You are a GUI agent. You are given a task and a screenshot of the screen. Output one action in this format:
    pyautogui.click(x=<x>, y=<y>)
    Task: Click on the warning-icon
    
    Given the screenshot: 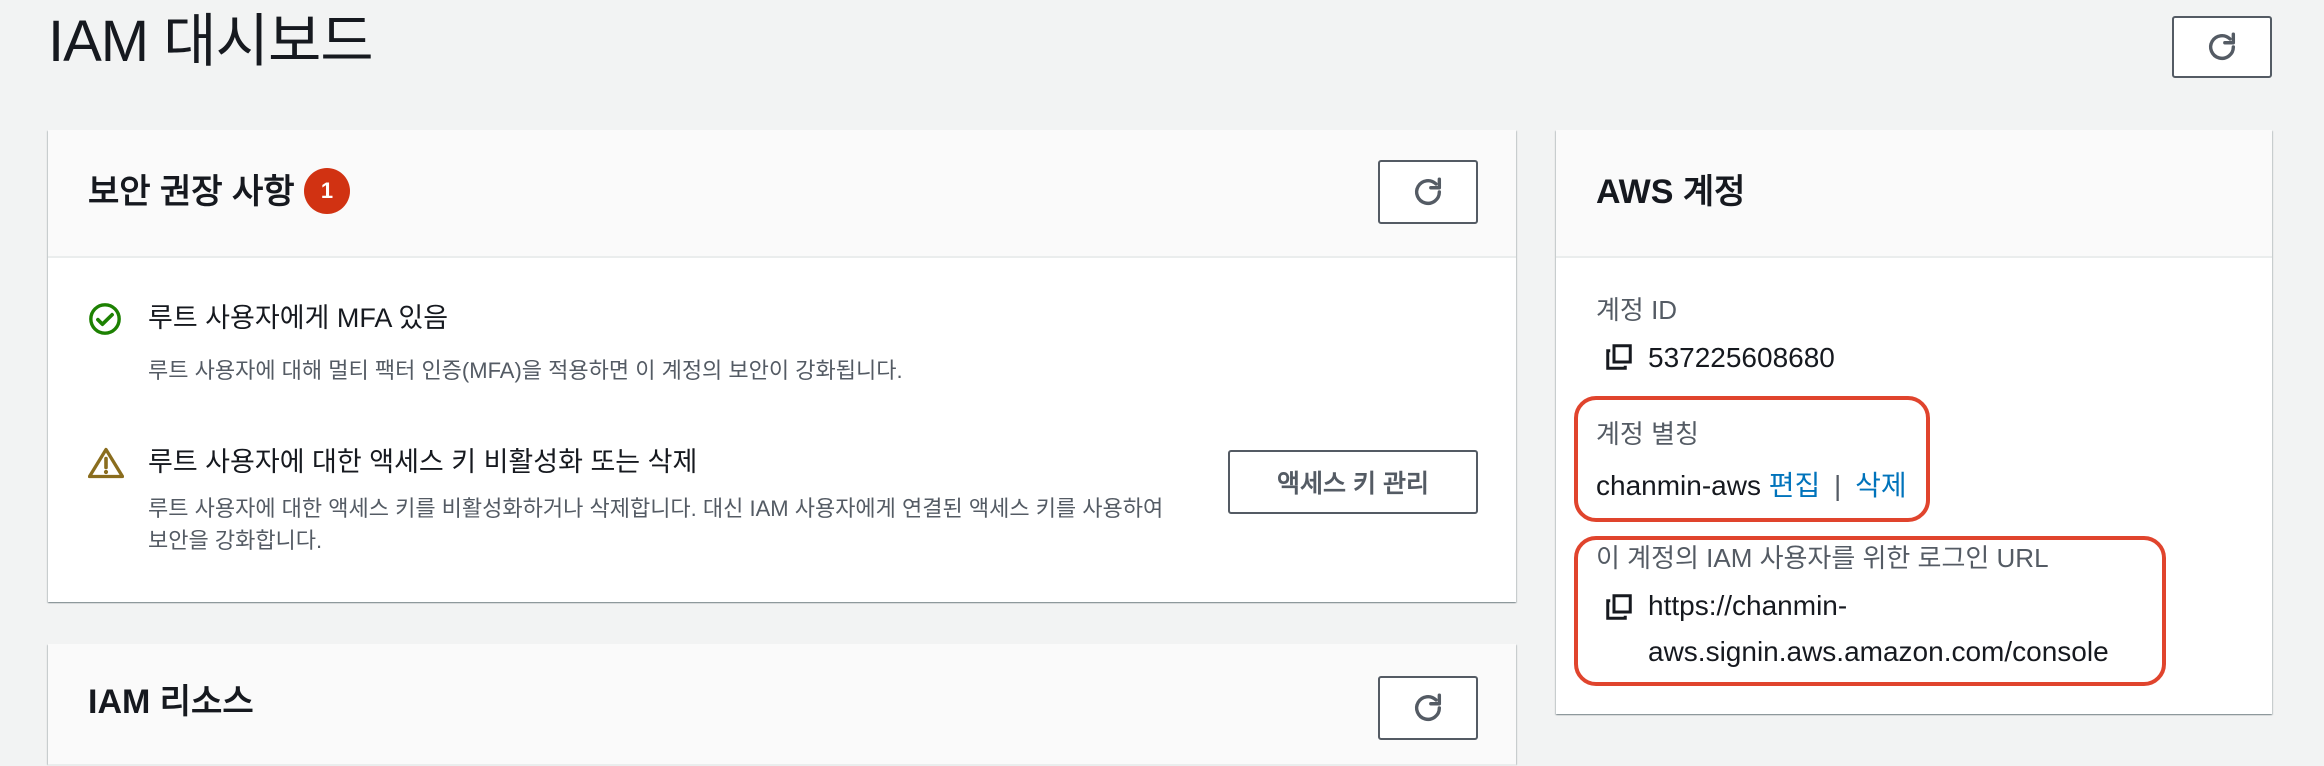 What is the action you would take?
    pyautogui.click(x=106, y=463)
    